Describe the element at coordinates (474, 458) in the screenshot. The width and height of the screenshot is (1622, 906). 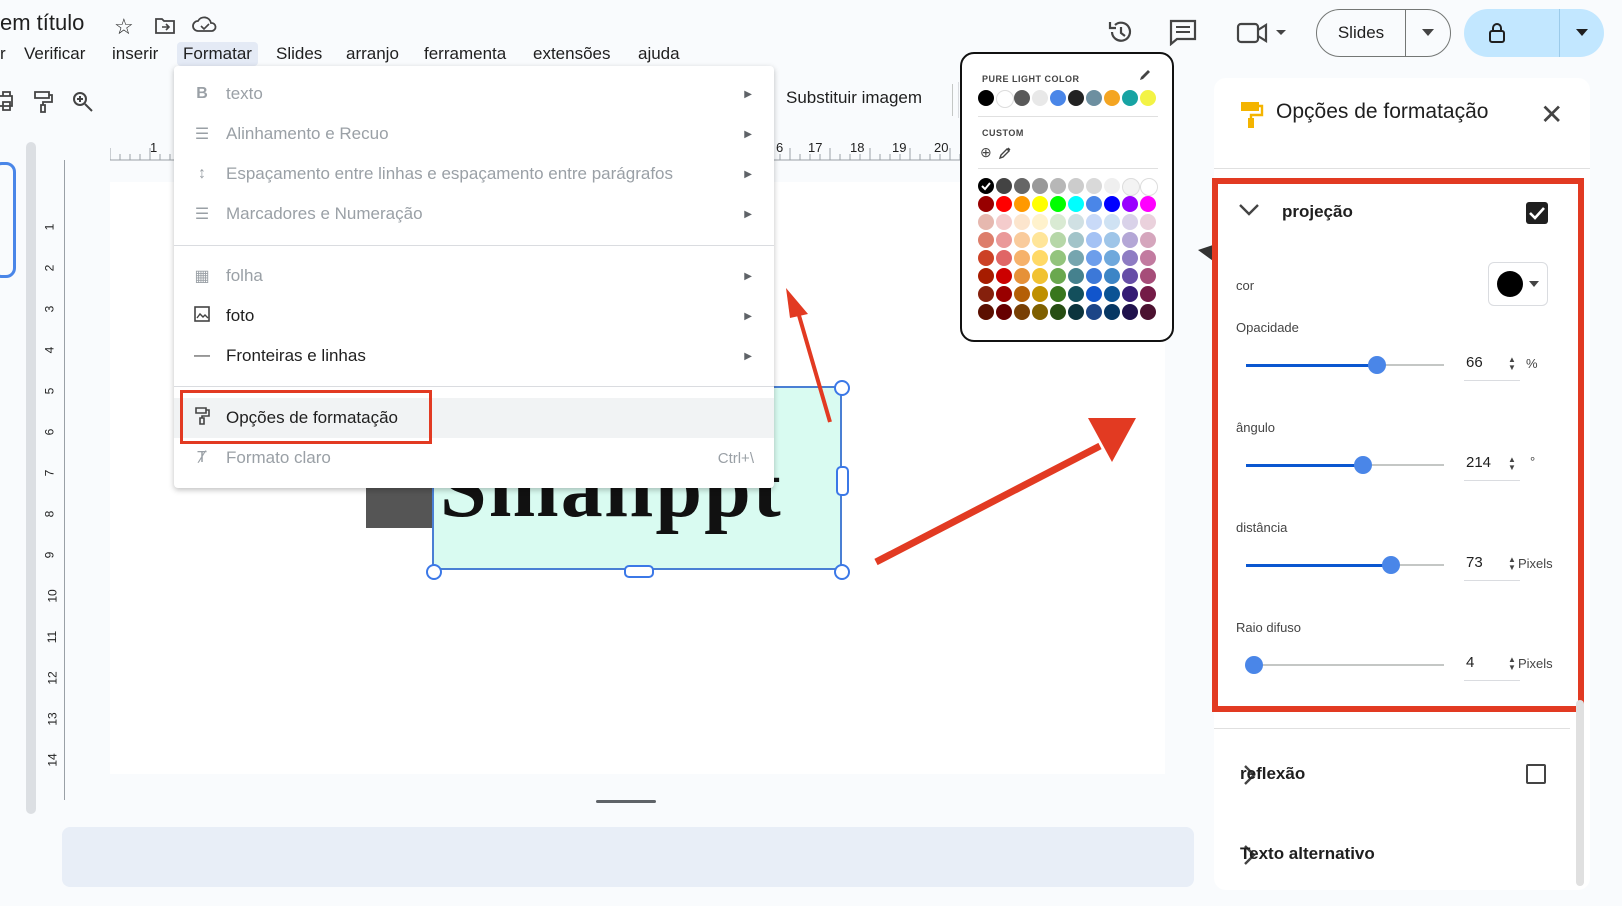
I see `menu-item-formato-claro: Ⱦ Formato claro Ctrl+\` at that location.